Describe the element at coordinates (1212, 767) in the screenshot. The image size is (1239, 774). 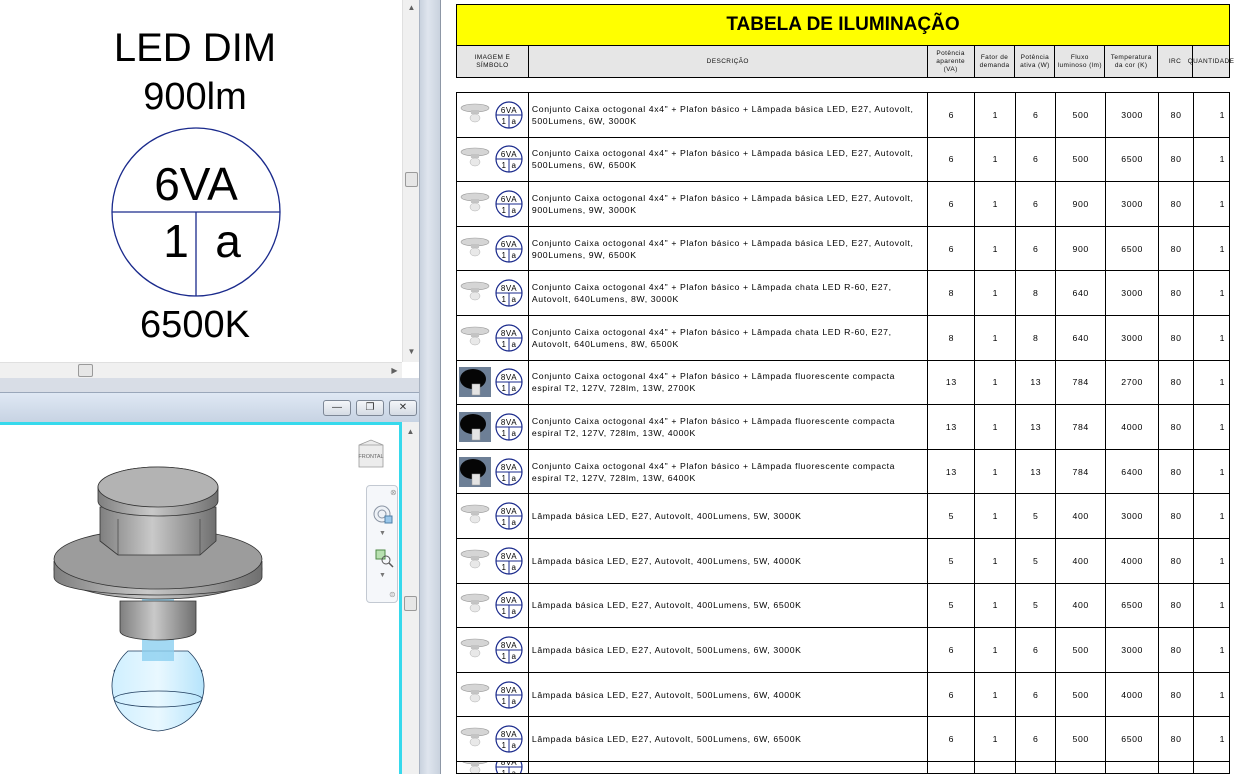
I see `row-quantity` at that location.